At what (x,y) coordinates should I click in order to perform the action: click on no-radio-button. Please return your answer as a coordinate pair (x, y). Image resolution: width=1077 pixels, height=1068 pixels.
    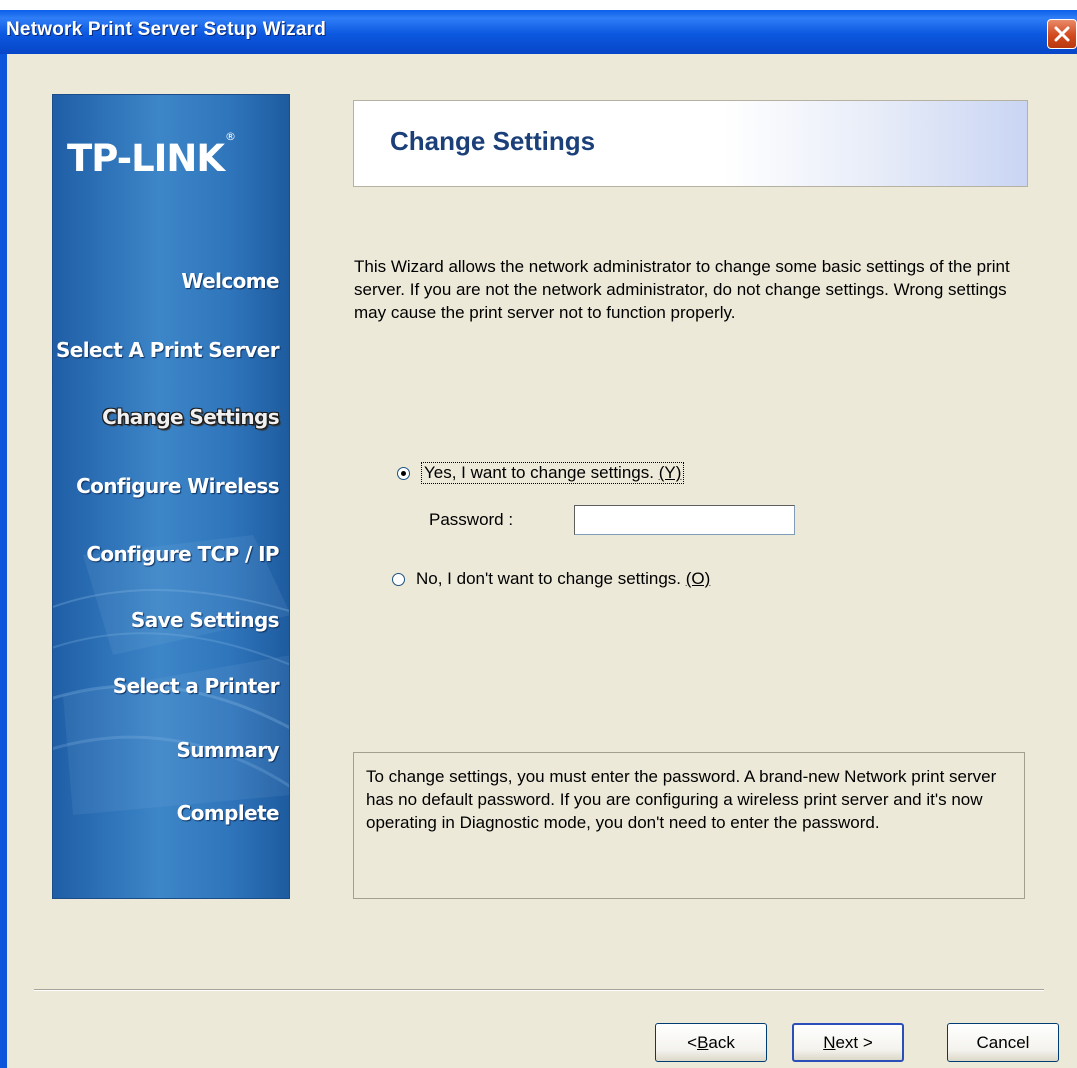
    Looking at the image, I should click on (398, 579).